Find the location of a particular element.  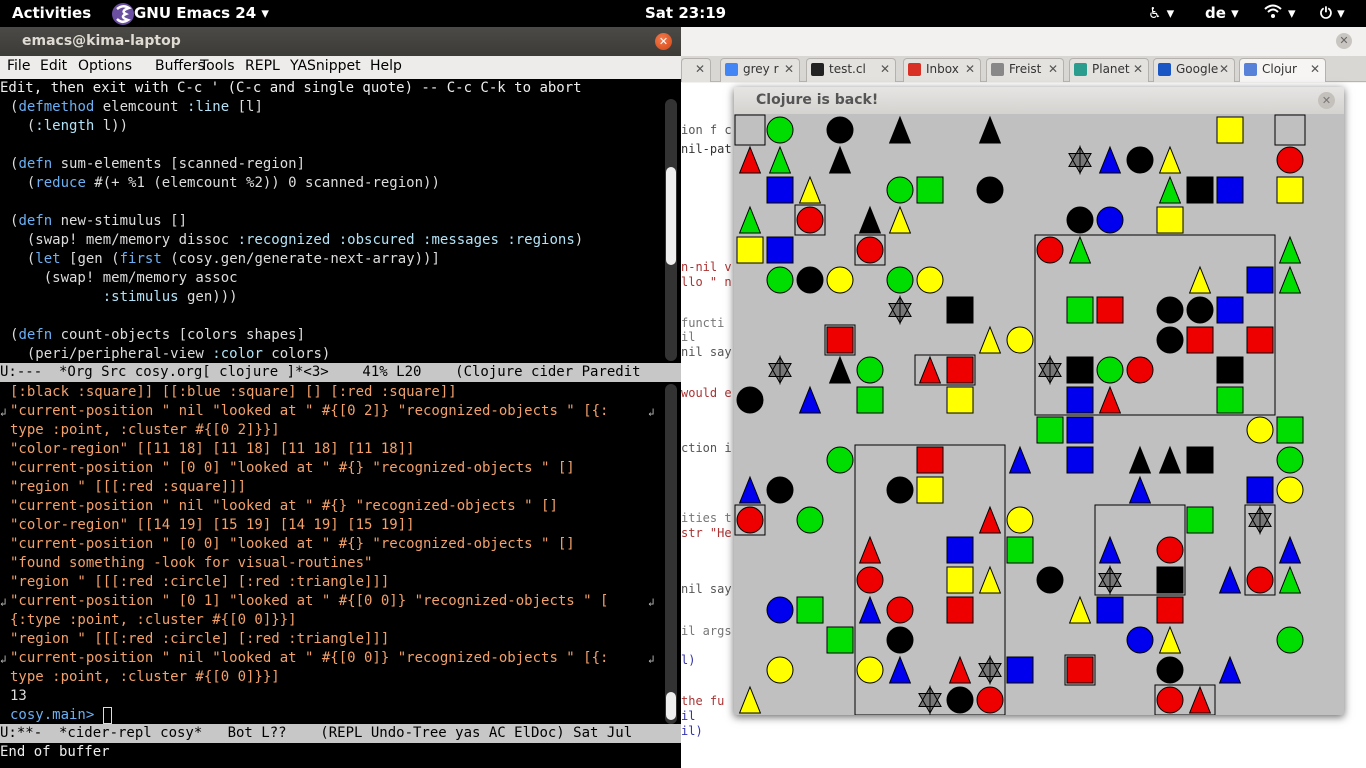

repl-line: type :point, :cluster #{[0 0]}}] is located at coordinates (145, 677).